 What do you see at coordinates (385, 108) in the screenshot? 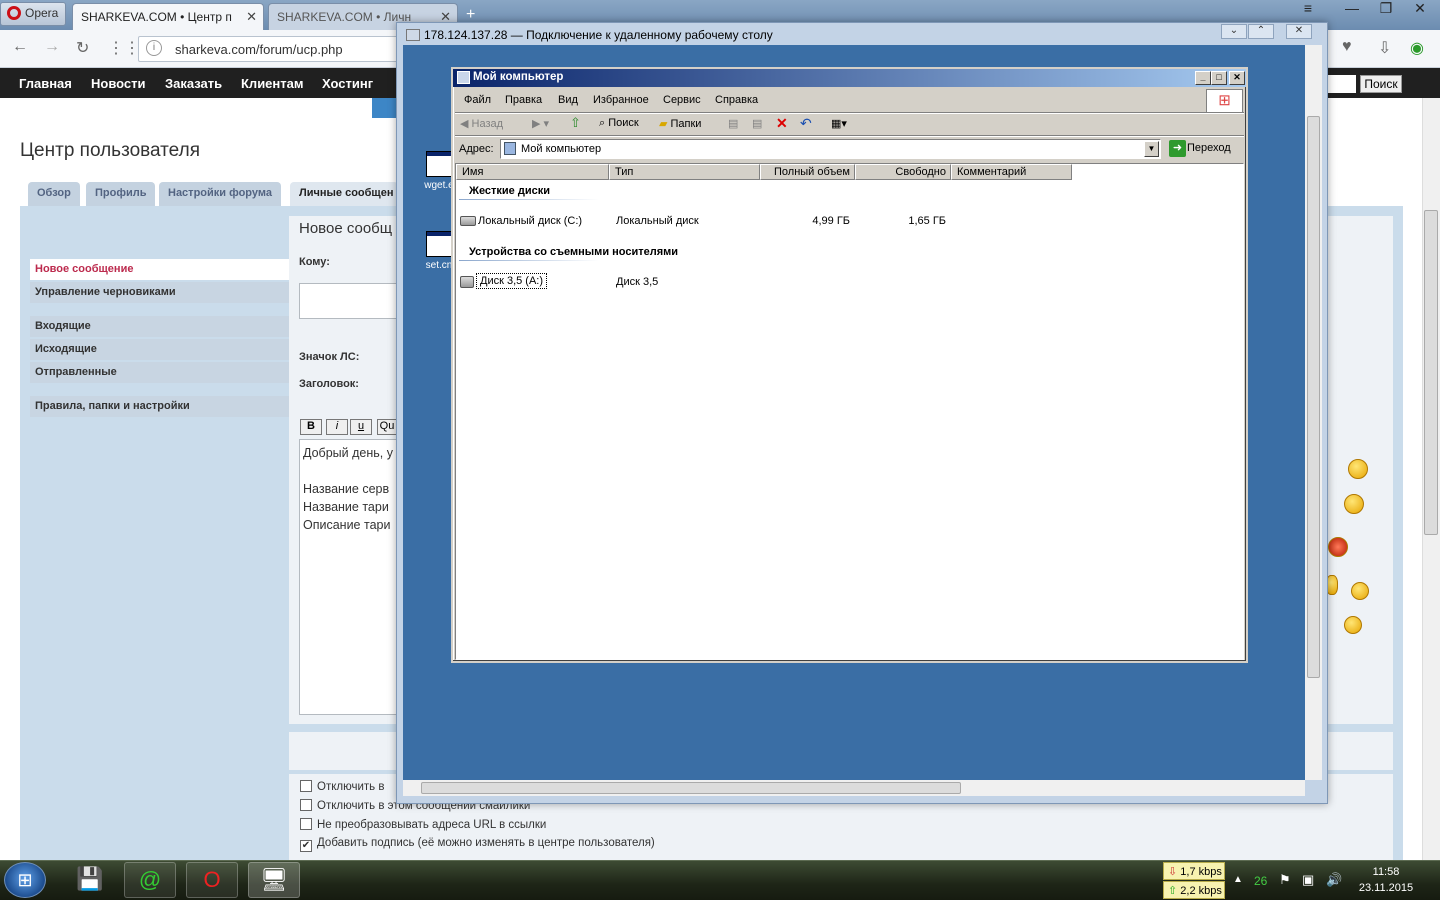
I see `menu-dropdown-tab` at bounding box center [385, 108].